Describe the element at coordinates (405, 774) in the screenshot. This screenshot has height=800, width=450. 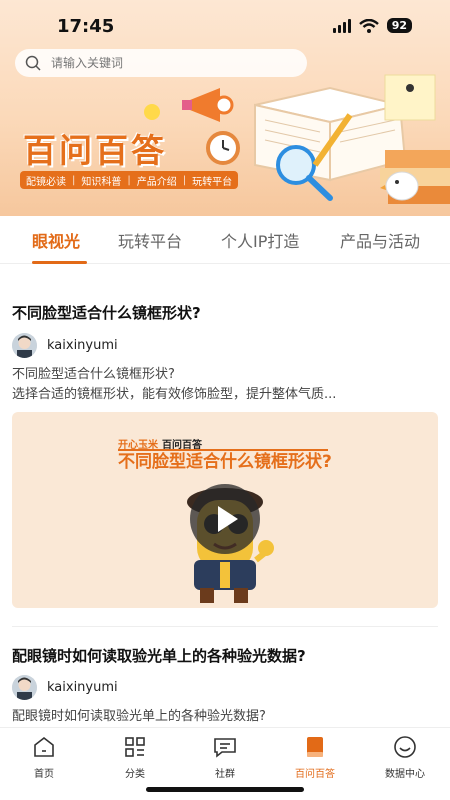
I see `nav-label: 数据中心` at that location.